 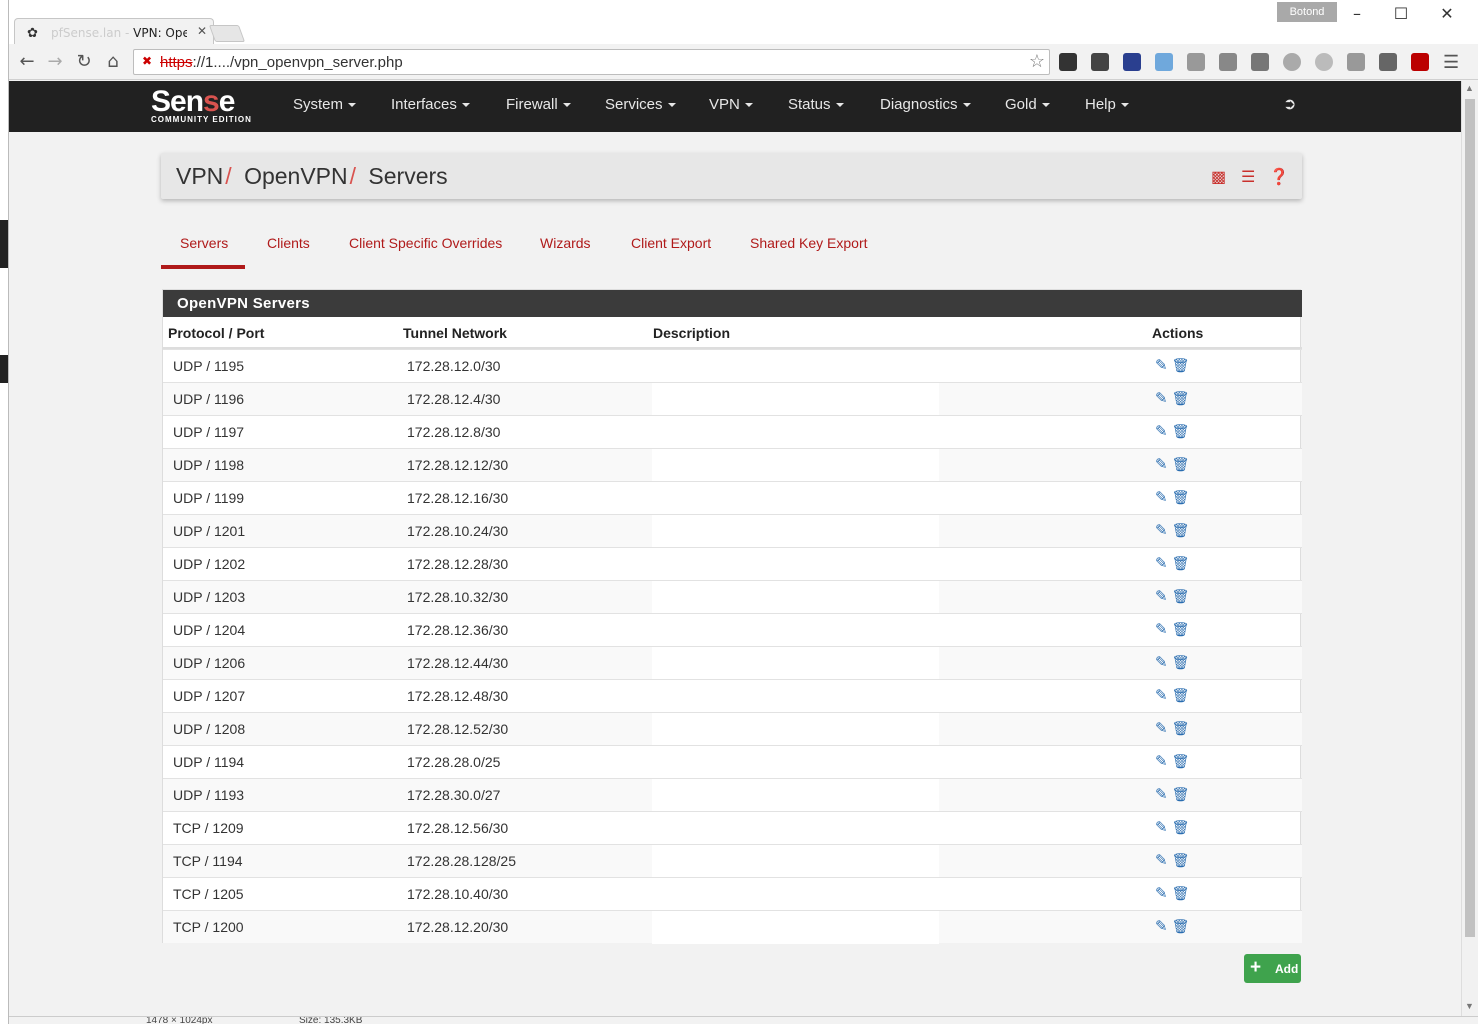 I want to click on profile-badge: Botond, so click(x=1307, y=12).